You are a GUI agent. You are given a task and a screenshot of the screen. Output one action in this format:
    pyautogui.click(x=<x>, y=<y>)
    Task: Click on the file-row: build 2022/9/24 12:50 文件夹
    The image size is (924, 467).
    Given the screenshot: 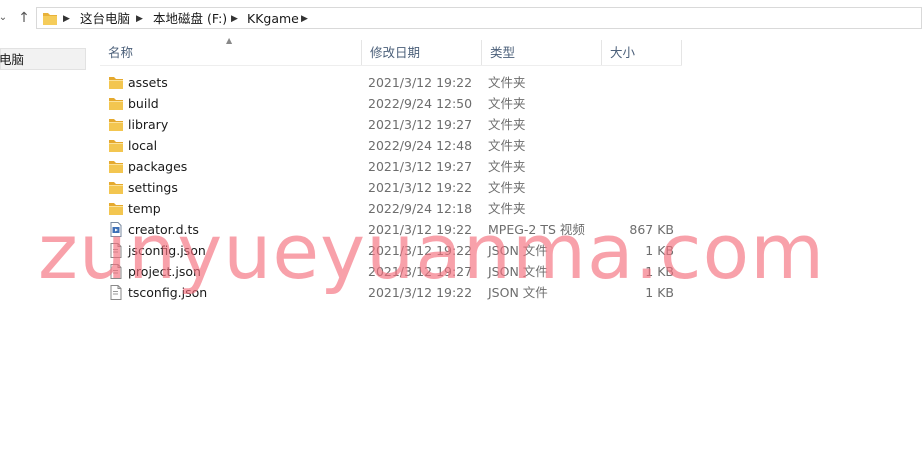 What is the action you would take?
    pyautogui.click(x=391, y=103)
    